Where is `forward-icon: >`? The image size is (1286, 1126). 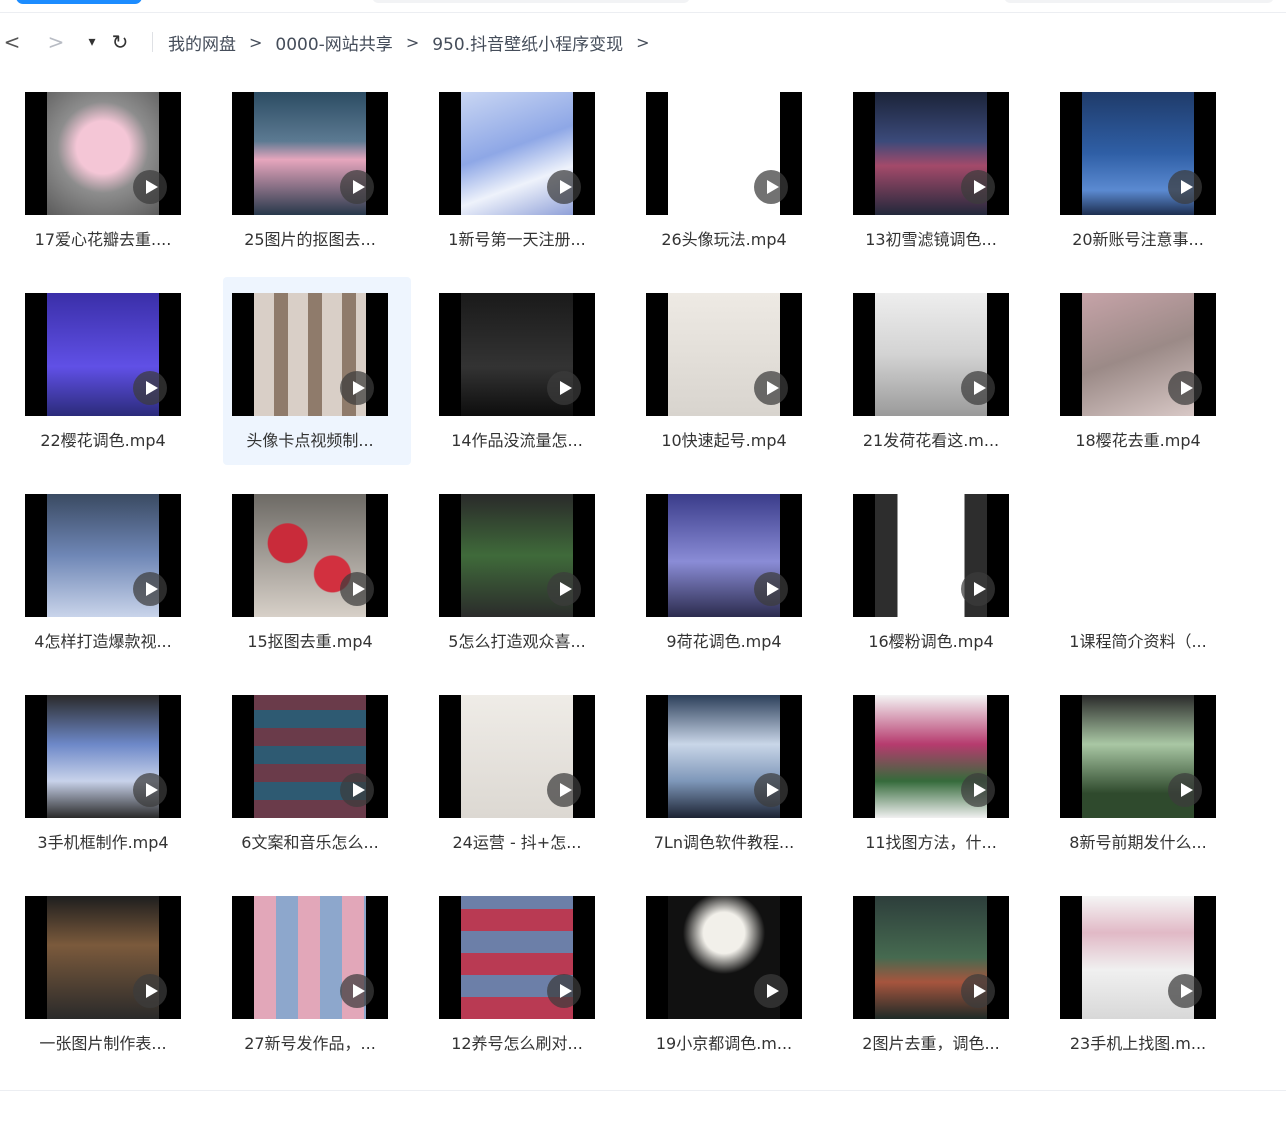 forward-icon: > is located at coordinates (56, 42).